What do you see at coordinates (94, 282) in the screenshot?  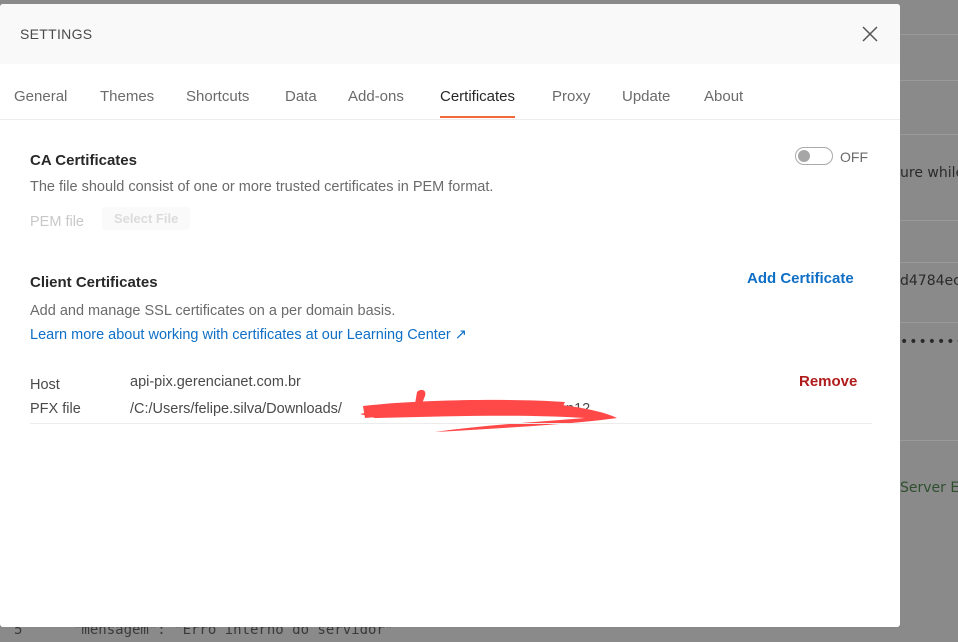 I see `client-certificates-heading: Client Certificates` at bounding box center [94, 282].